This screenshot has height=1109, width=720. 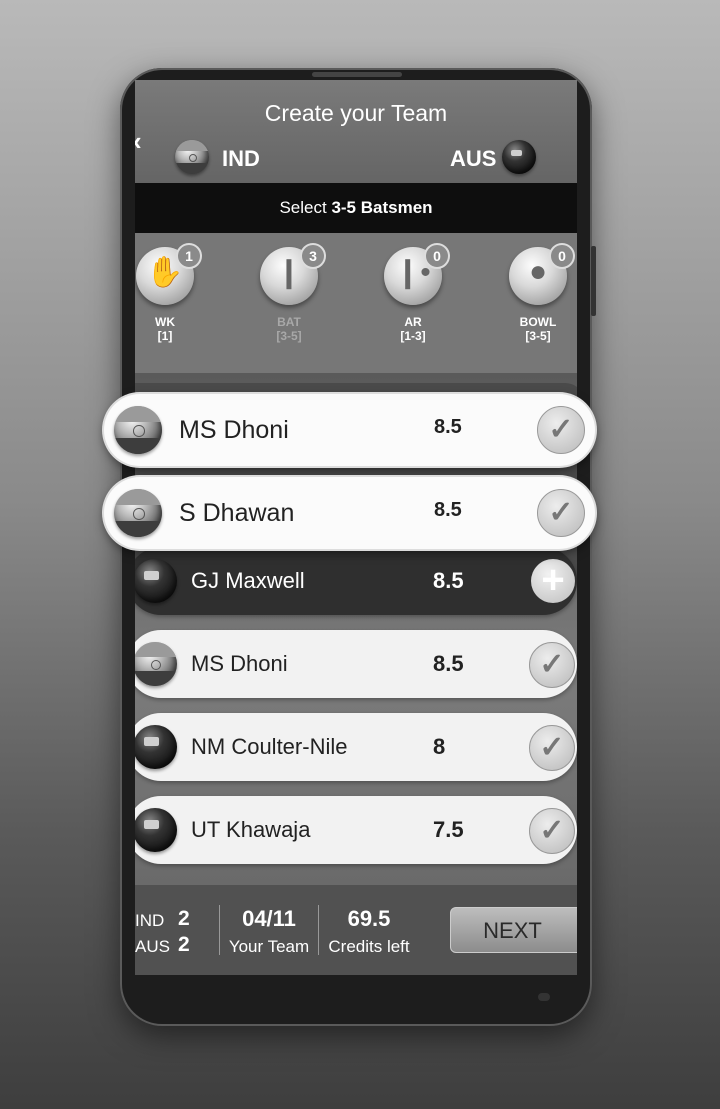 I want to click on highlighted-player-row: MS Dhoni 8.5 ✓, so click(x=349, y=430).